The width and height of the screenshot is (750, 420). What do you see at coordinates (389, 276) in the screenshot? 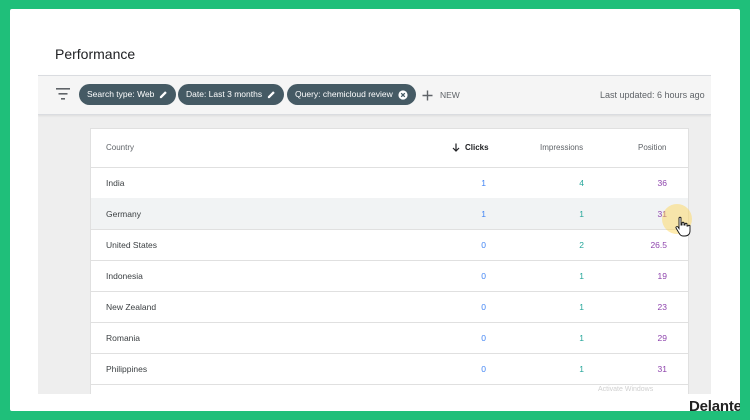
I see `table-row: Indonesia 0 1 19` at bounding box center [389, 276].